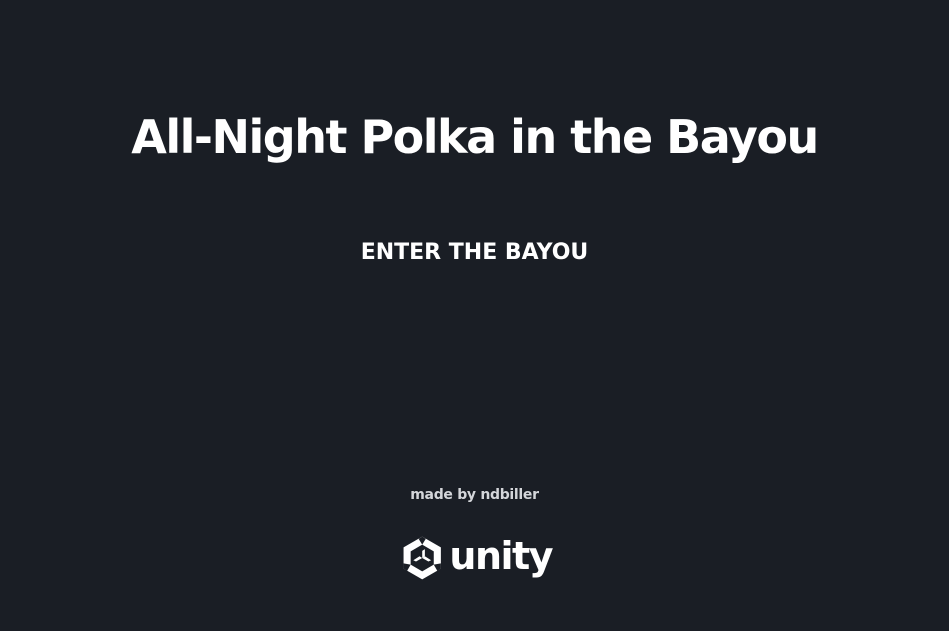  I want to click on unity-logo: unity, so click(476, 558).